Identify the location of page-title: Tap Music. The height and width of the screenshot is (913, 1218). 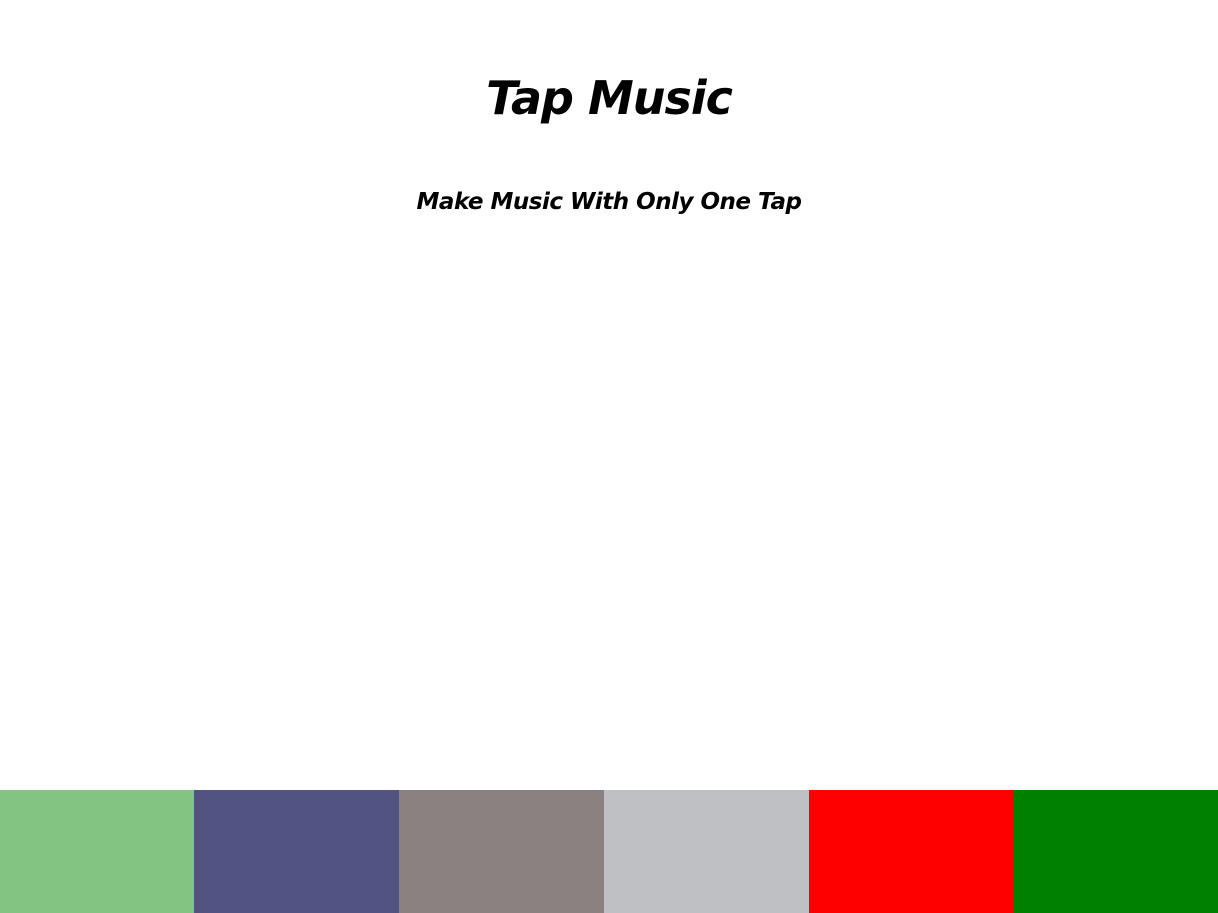
(609, 98).